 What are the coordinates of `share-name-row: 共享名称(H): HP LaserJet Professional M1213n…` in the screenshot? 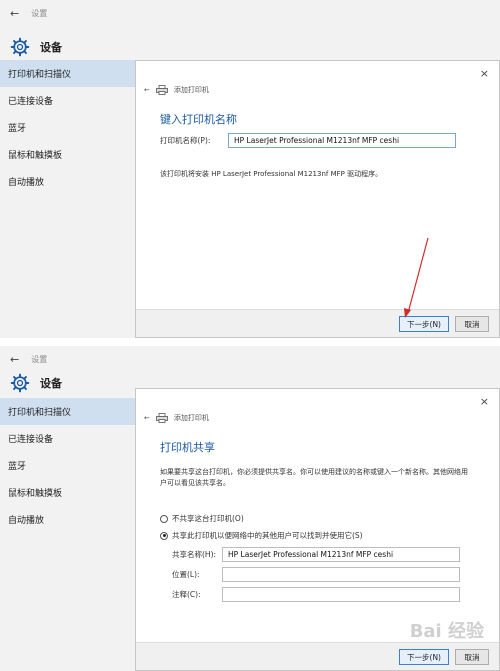 It's located at (316, 554).